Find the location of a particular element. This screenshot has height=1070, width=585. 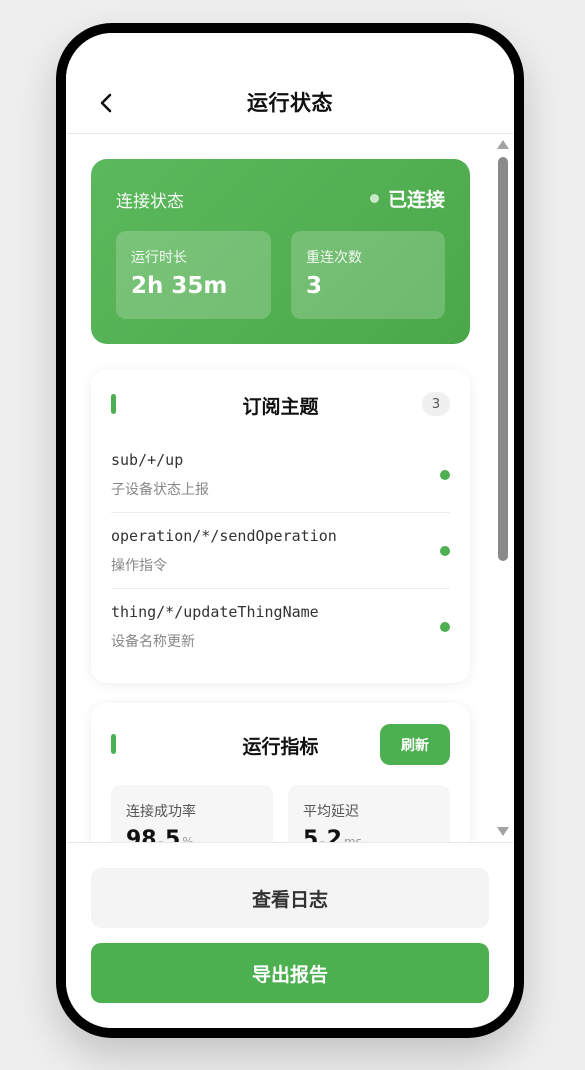

success-rate-metric: 连接成功率 98.5% is located at coordinates (192, 813).